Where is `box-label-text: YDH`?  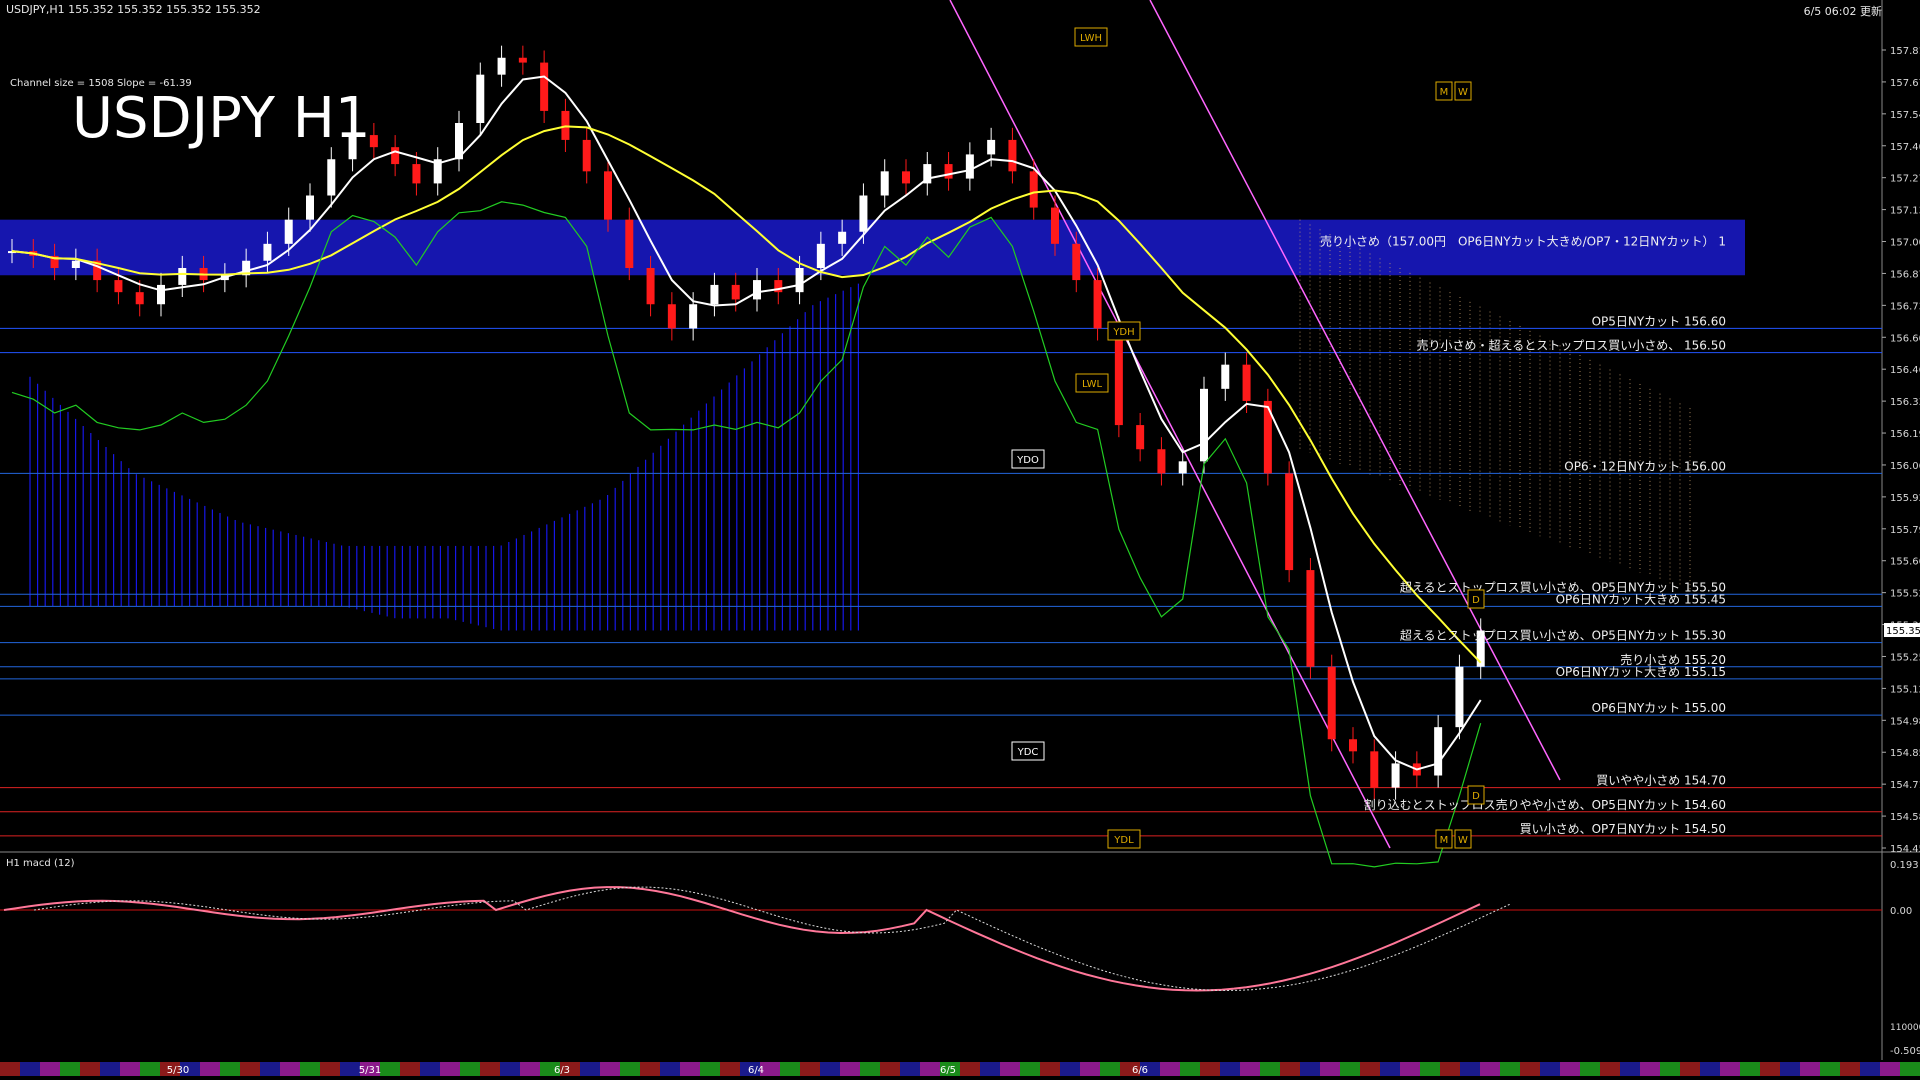
box-label-text: YDH is located at coordinates (1123, 332).